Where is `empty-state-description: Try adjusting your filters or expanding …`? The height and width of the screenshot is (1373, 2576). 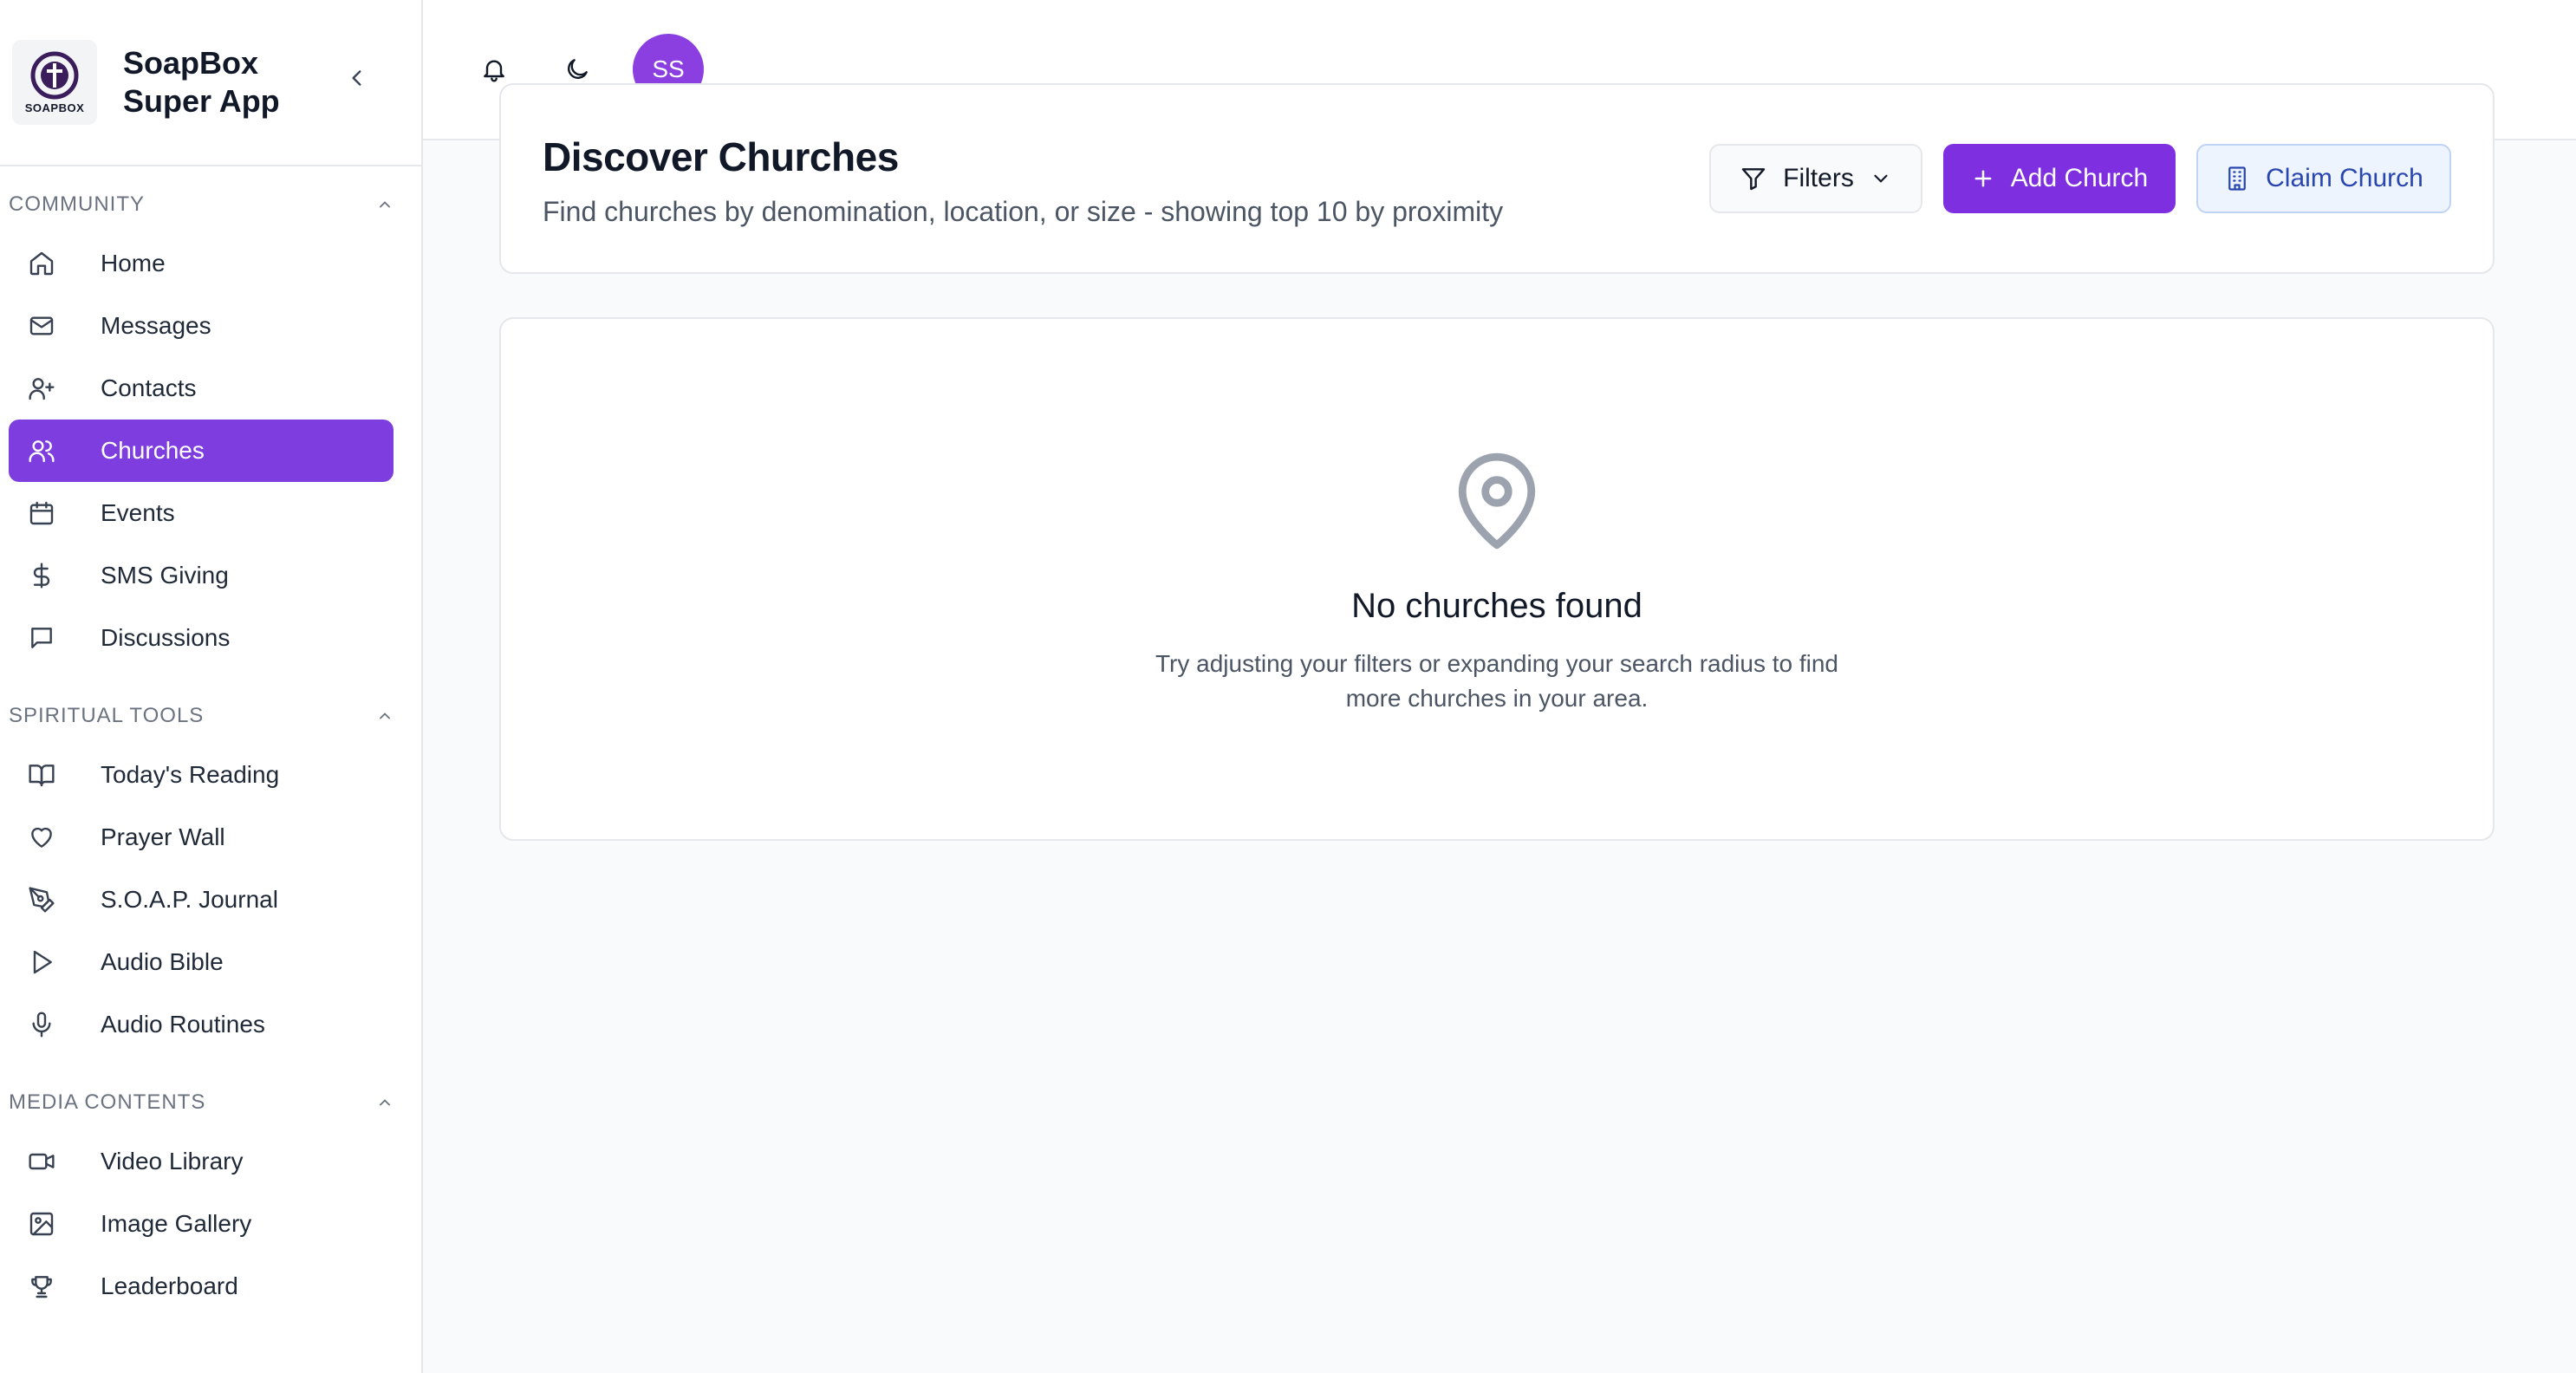 empty-state-description: Try adjusting your filters or expanding … is located at coordinates (1497, 681).